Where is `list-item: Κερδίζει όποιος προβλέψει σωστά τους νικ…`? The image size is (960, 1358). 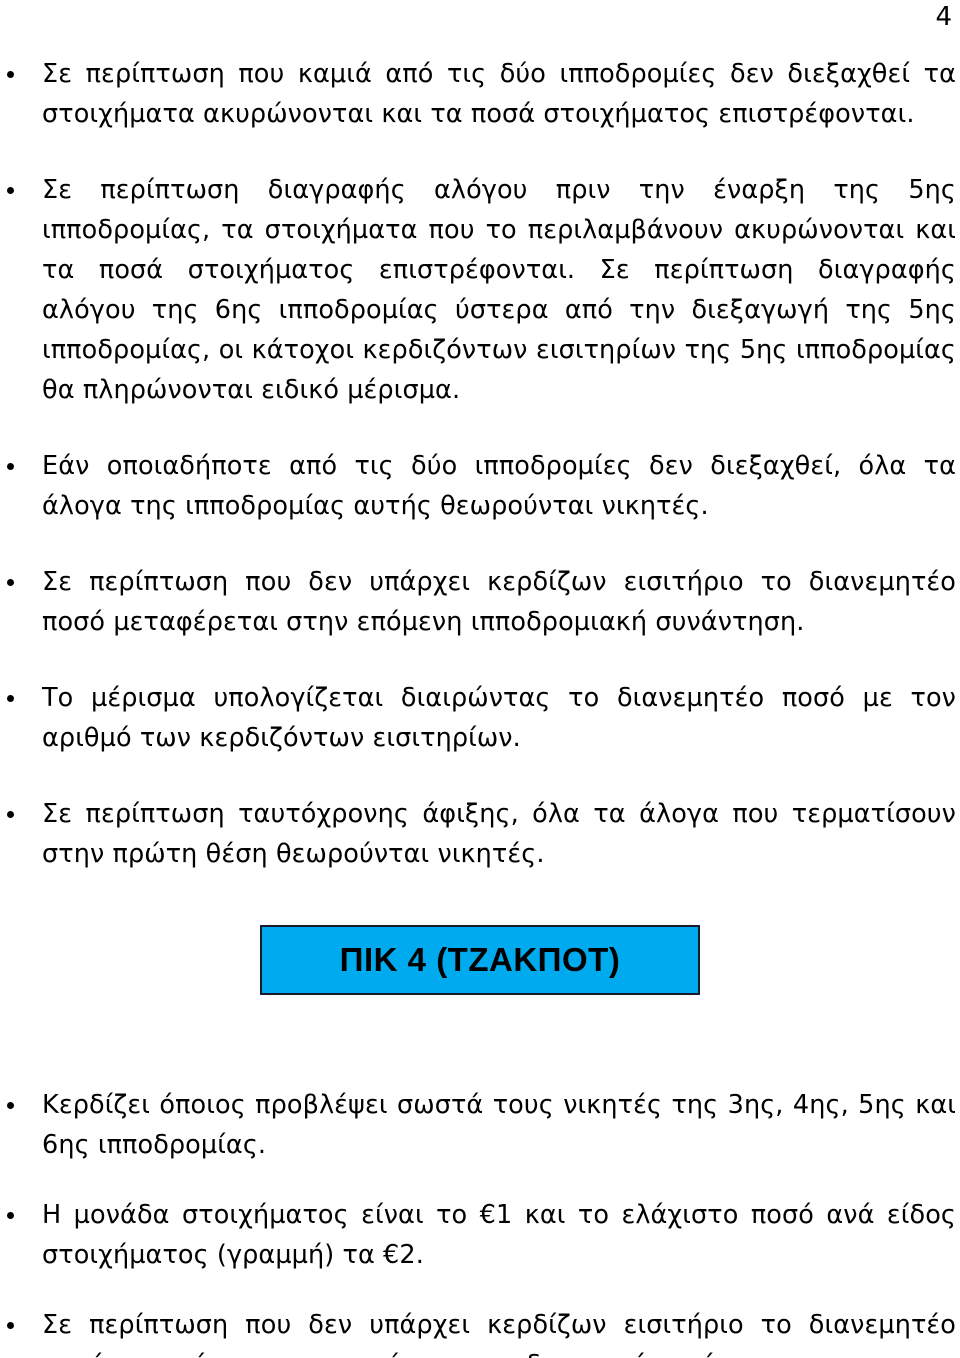
list-item: Κερδίζει όποιος προβλέψει σωστά τους νικ… is located at coordinates (480, 1125).